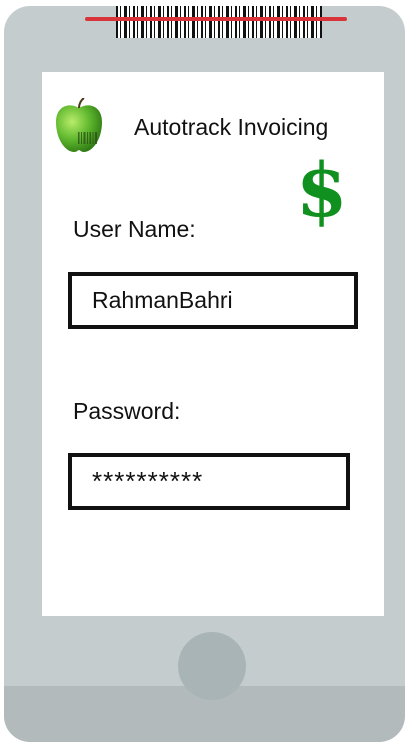 This screenshot has width=411, height=749. What do you see at coordinates (134, 229) in the screenshot?
I see `username-label: User Name:` at bounding box center [134, 229].